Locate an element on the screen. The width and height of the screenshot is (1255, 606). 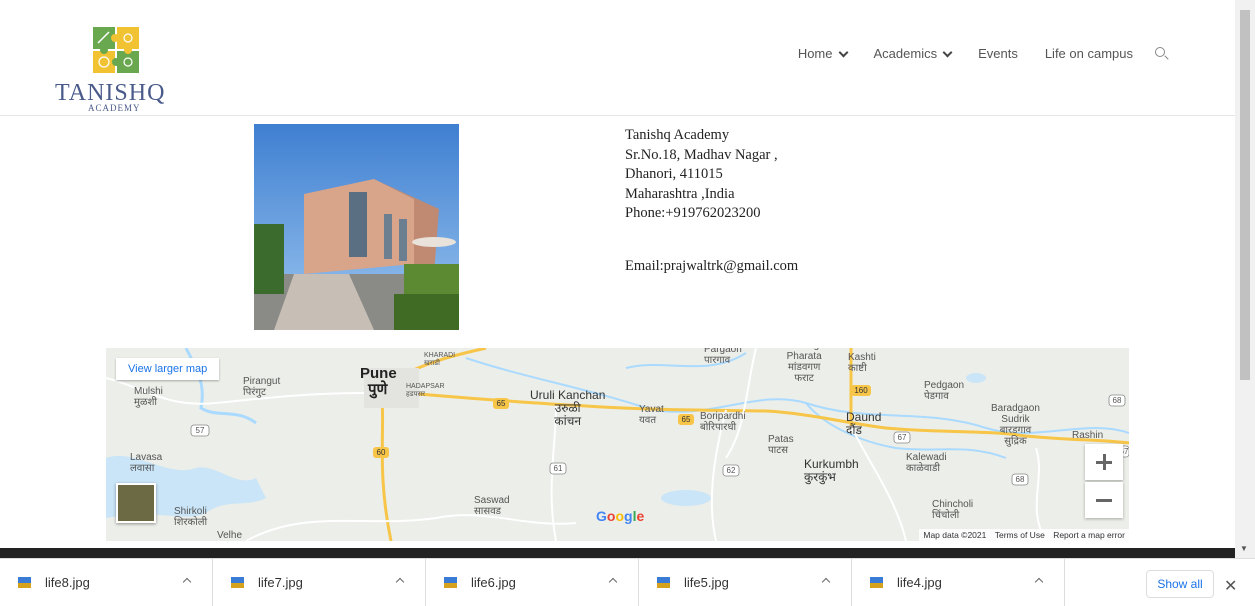
main-nav: Home Academics Events Life on campus is located at coordinates (970, 53).